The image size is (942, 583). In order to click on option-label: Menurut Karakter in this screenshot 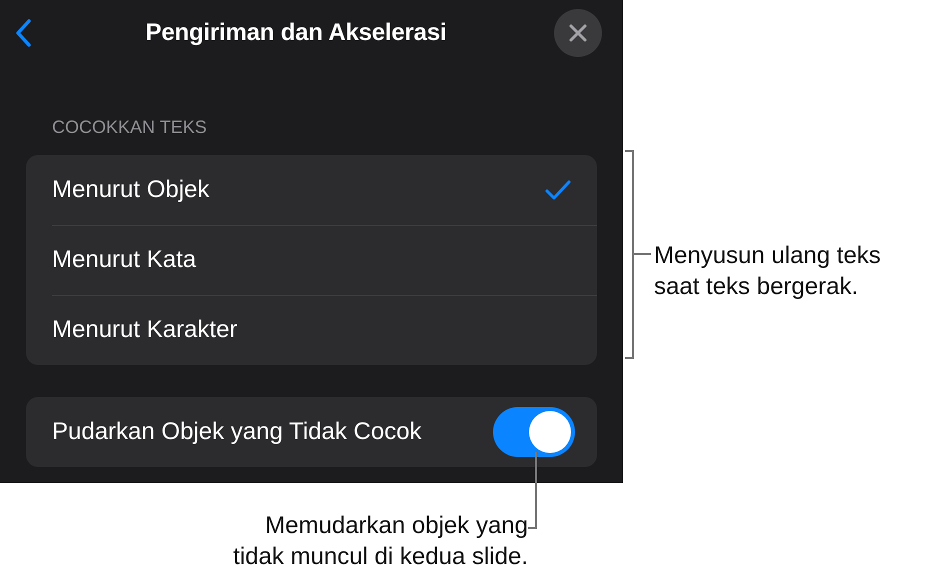, I will do `click(145, 330)`.